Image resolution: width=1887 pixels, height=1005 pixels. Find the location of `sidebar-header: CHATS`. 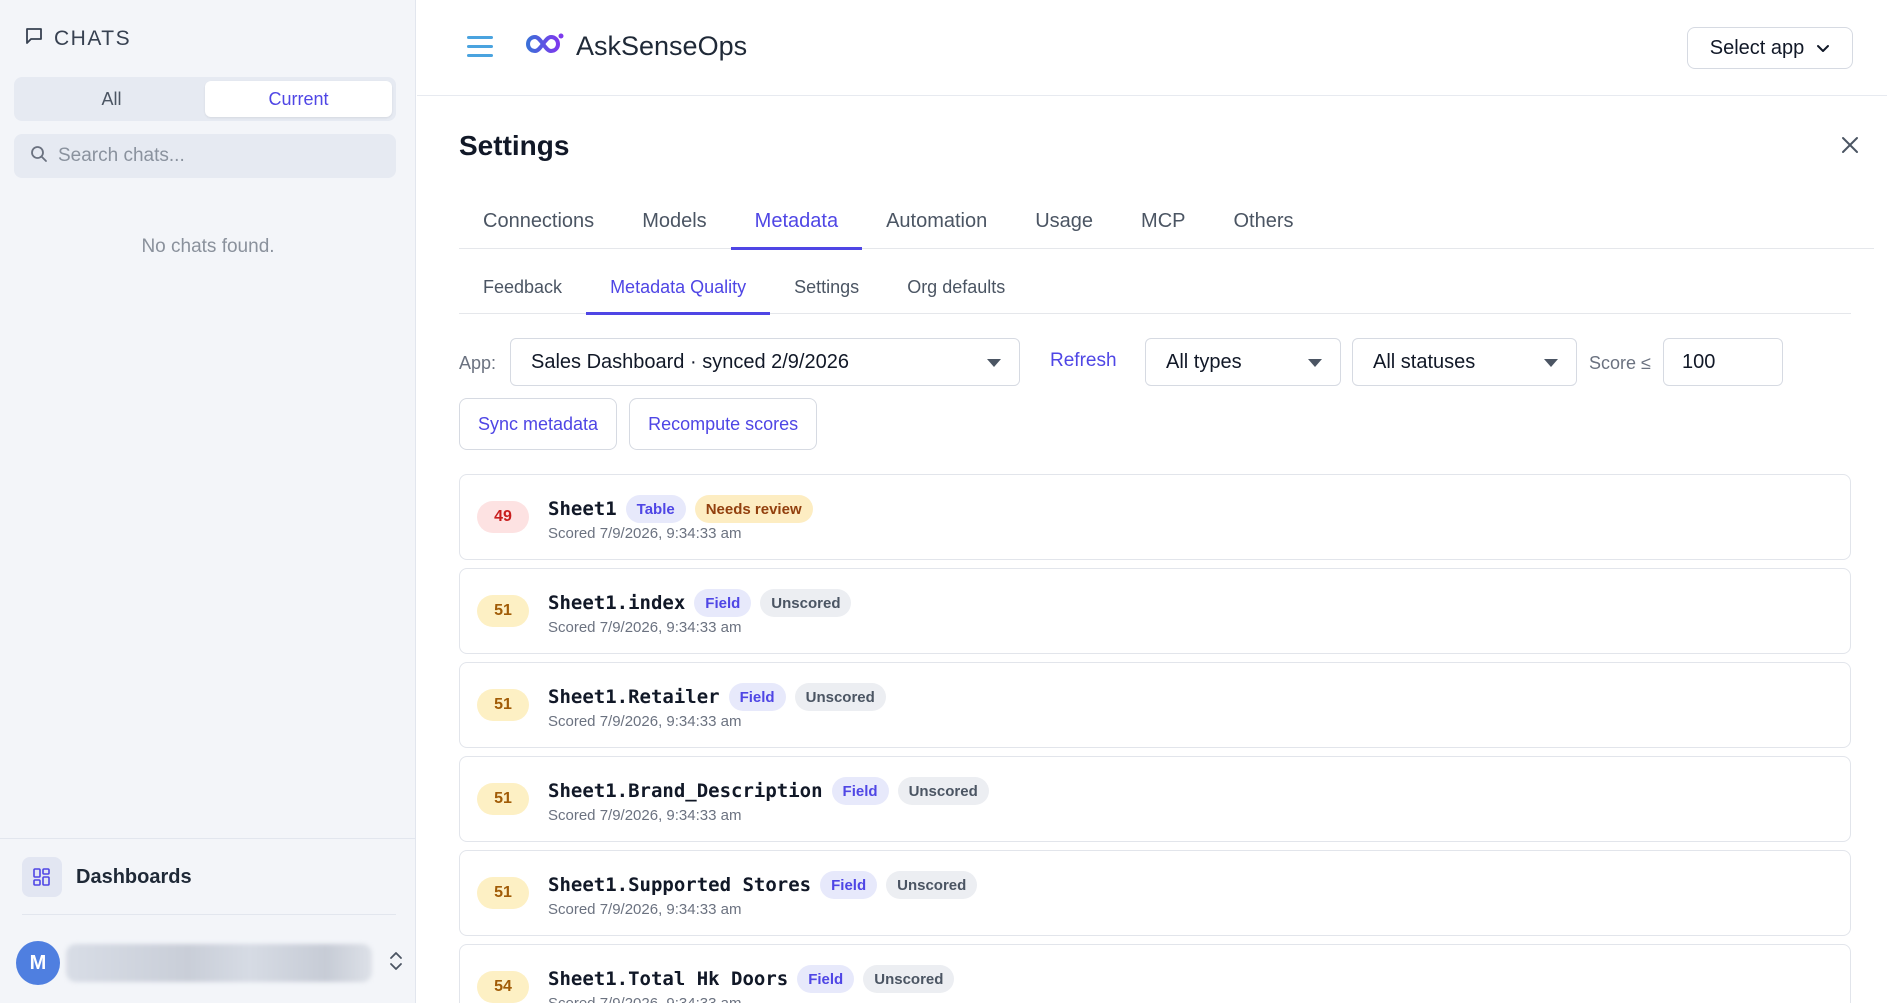

sidebar-header: CHATS is located at coordinates (77, 38).